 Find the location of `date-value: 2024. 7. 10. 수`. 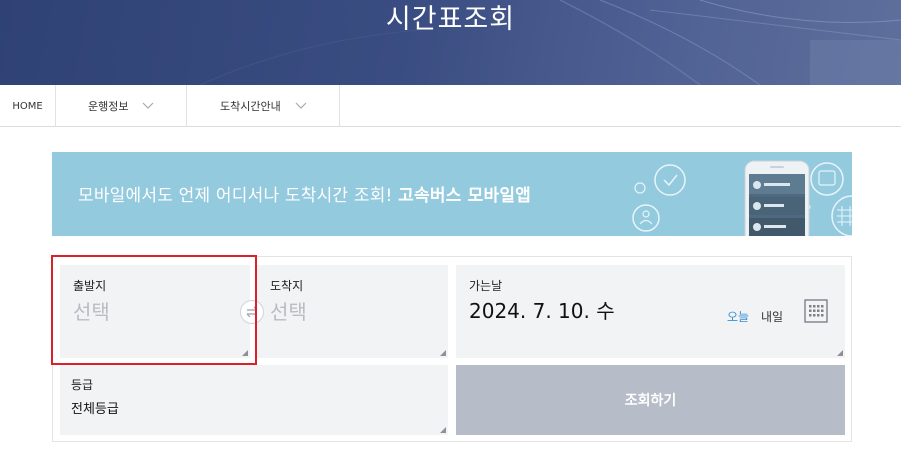

date-value: 2024. 7. 10. 수 is located at coordinates (542, 311).